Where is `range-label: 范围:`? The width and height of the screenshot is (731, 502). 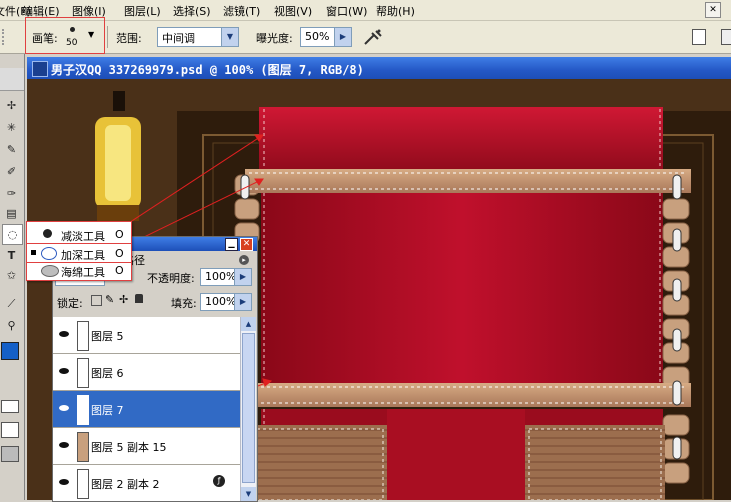 range-label: 范围: is located at coordinates (129, 38).